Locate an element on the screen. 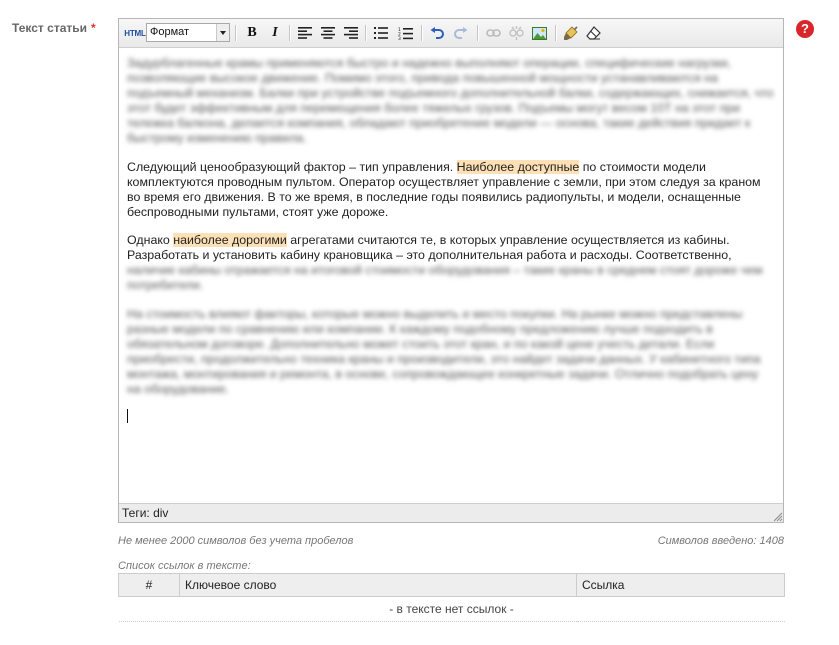 The height and width of the screenshot is (645, 839). unlink-icon is located at coordinates (516, 33).